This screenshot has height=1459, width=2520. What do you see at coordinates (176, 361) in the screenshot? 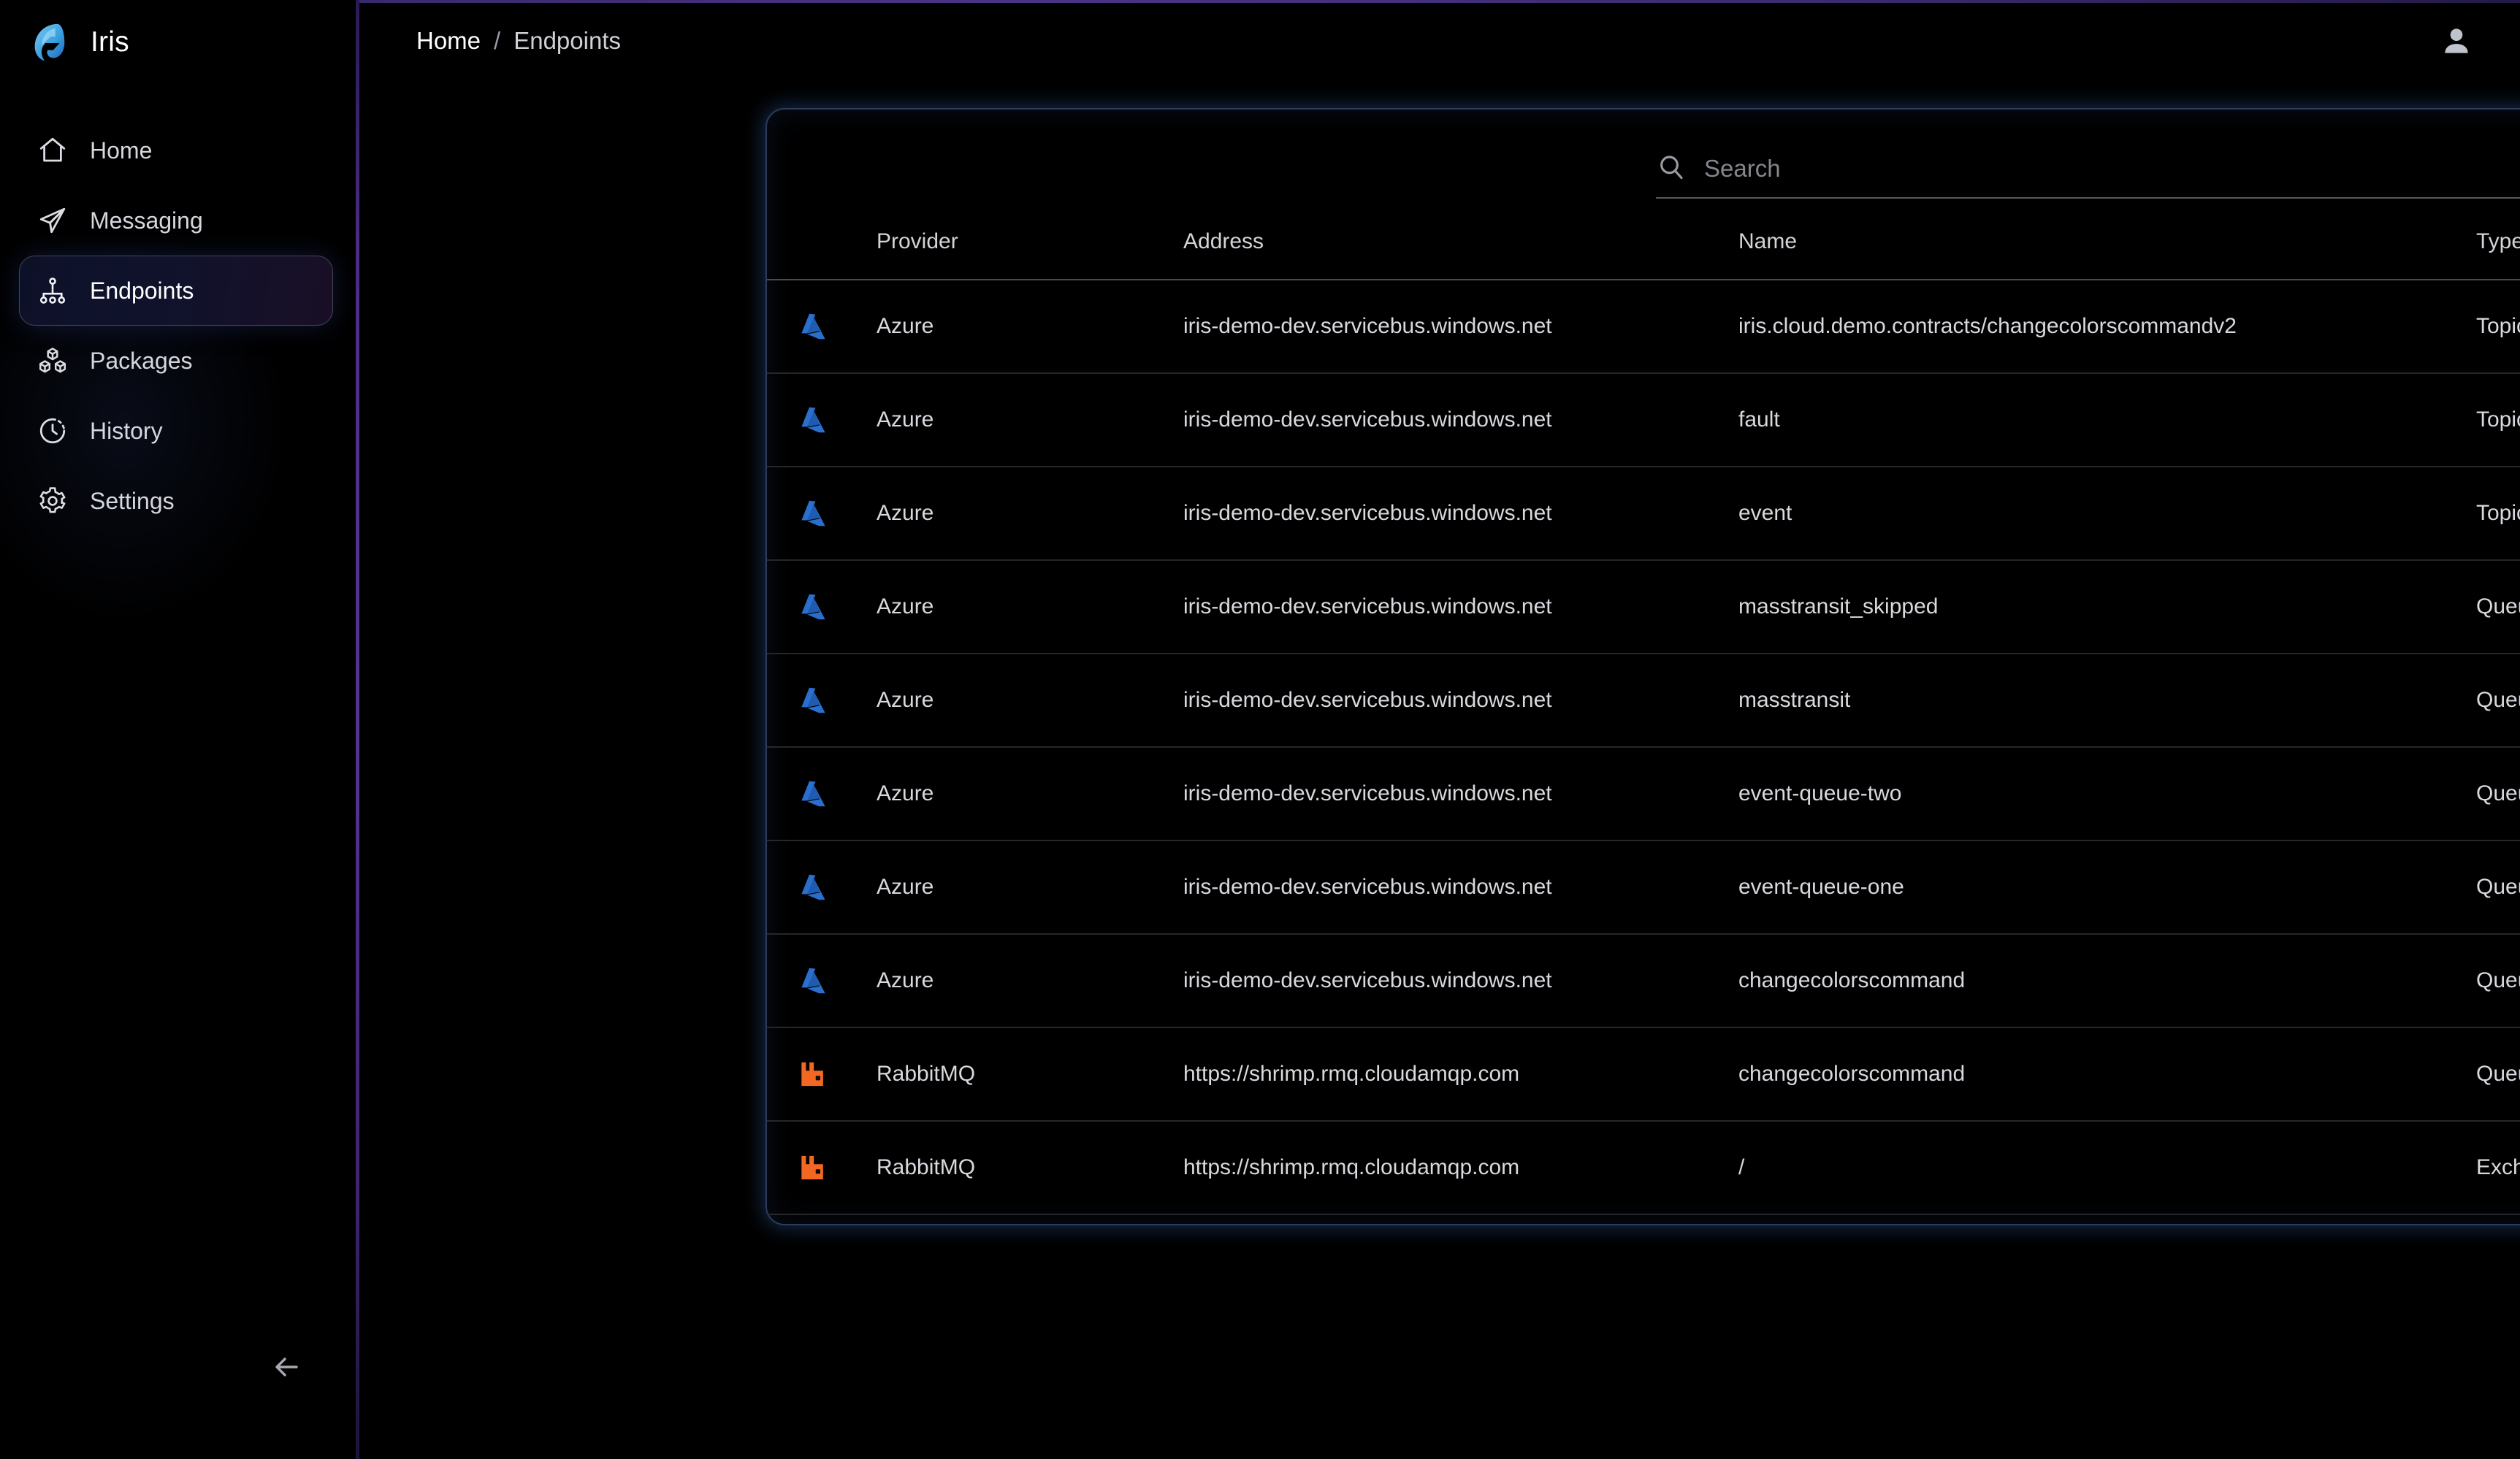
I see `sidebar-item-packages: Packages` at bounding box center [176, 361].